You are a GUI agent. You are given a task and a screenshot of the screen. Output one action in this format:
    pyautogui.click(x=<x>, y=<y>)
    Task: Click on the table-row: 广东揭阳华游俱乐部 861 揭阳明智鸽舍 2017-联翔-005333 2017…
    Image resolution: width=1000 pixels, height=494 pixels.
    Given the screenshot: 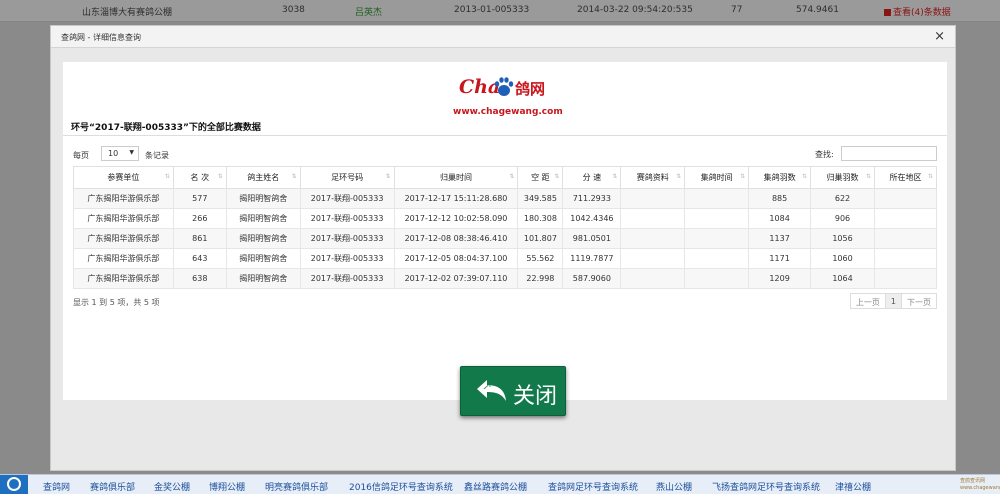 What is the action you would take?
    pyautogui.click(x=505, y=238)
    